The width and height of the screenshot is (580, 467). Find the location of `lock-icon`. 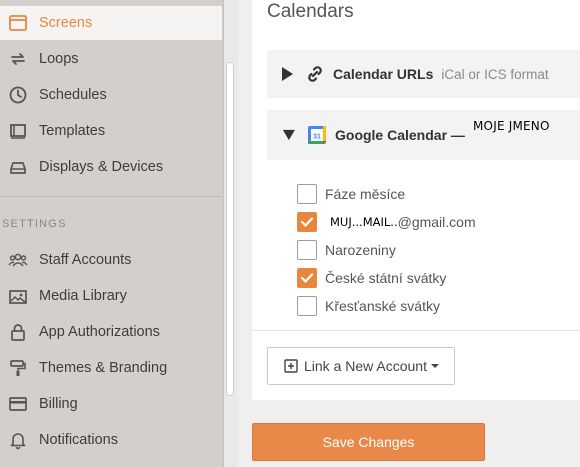

lock-icon is located at coordinates (18, 332).